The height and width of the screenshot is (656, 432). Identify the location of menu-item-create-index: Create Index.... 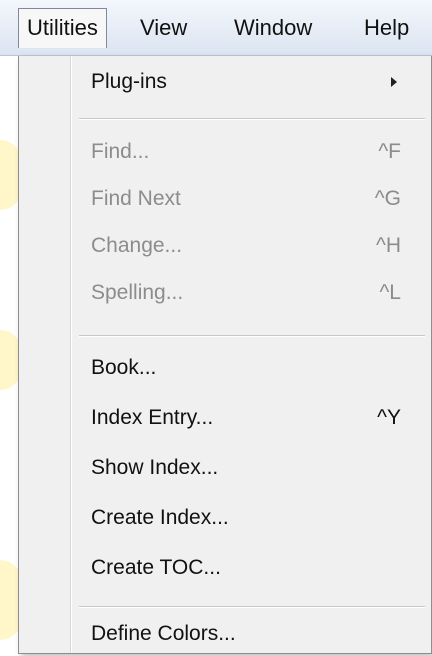
(251, 518).